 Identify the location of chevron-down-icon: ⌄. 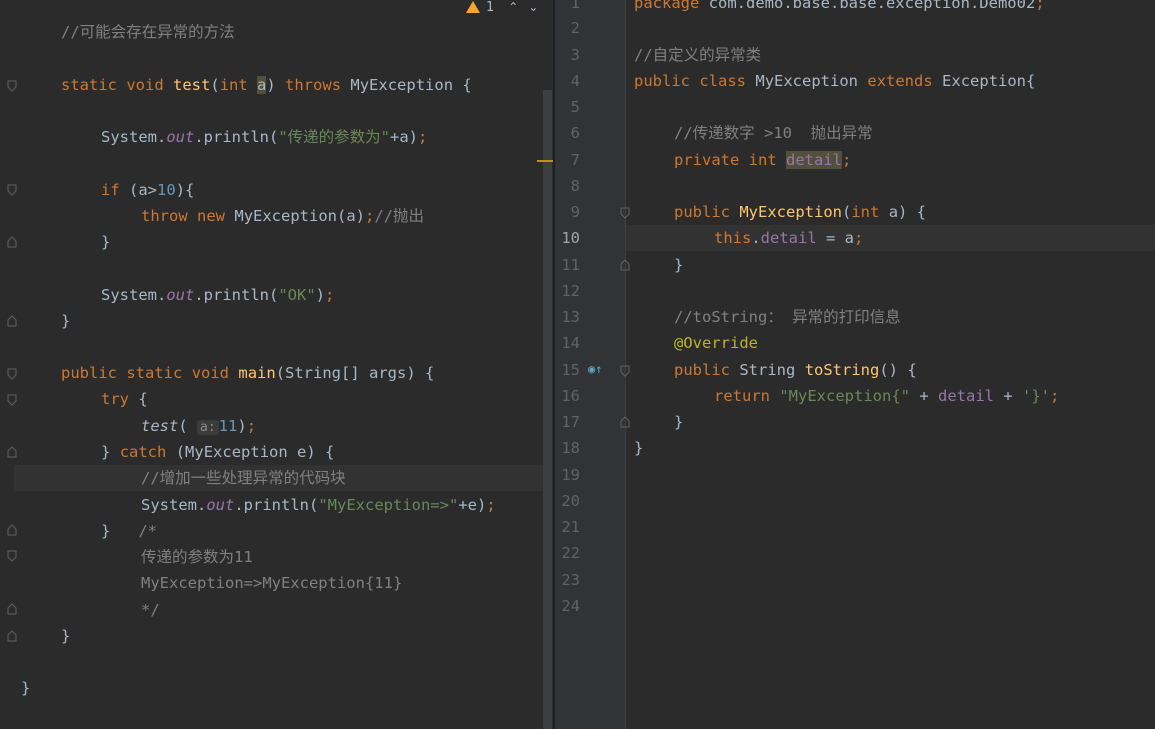
(533, 7).